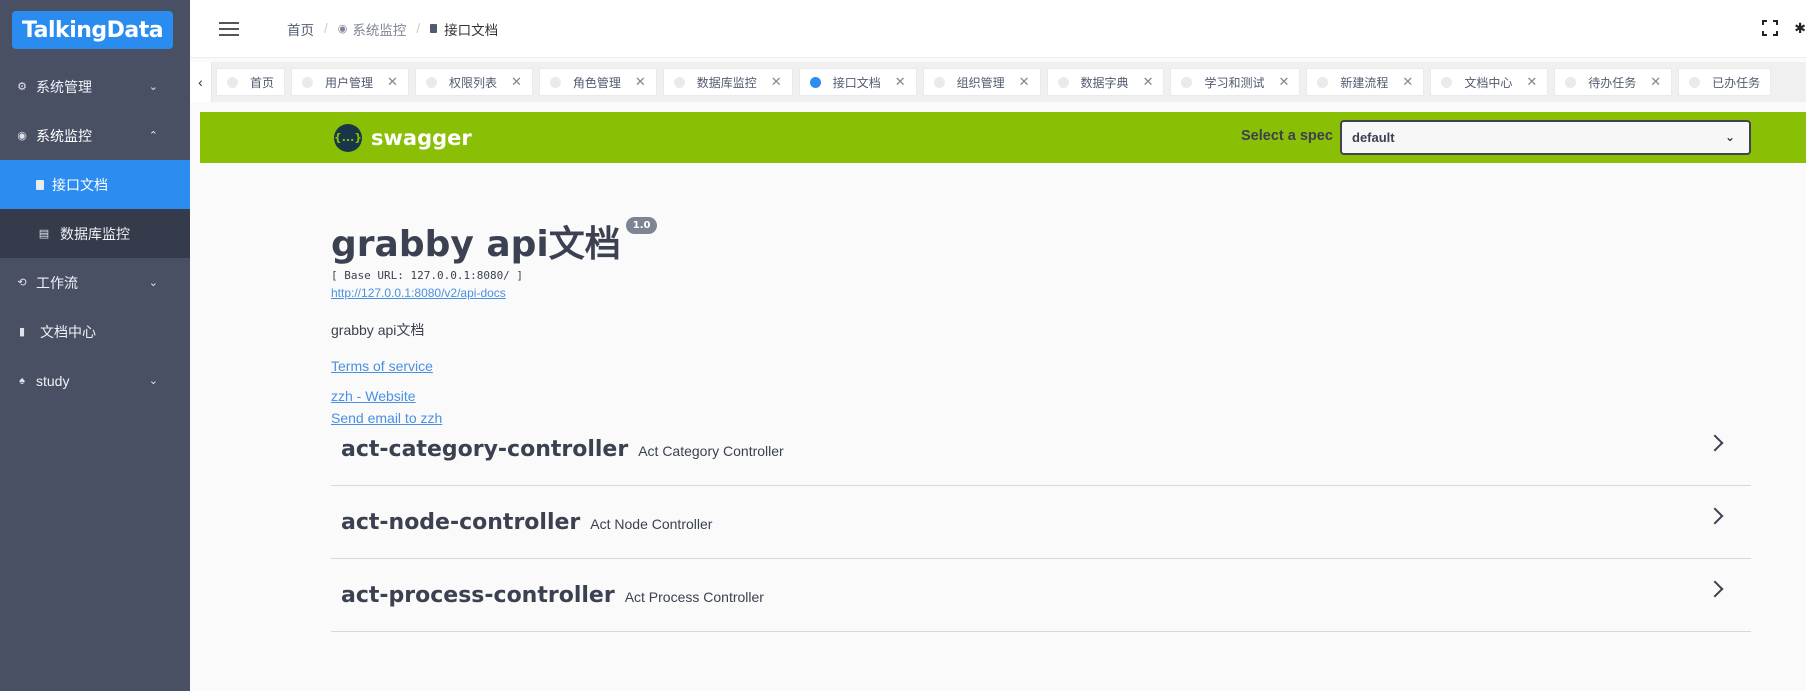  Describe the element at coordinates (1736, 82) in the screenshot. I see `tab-label: 已办任务` at that location.